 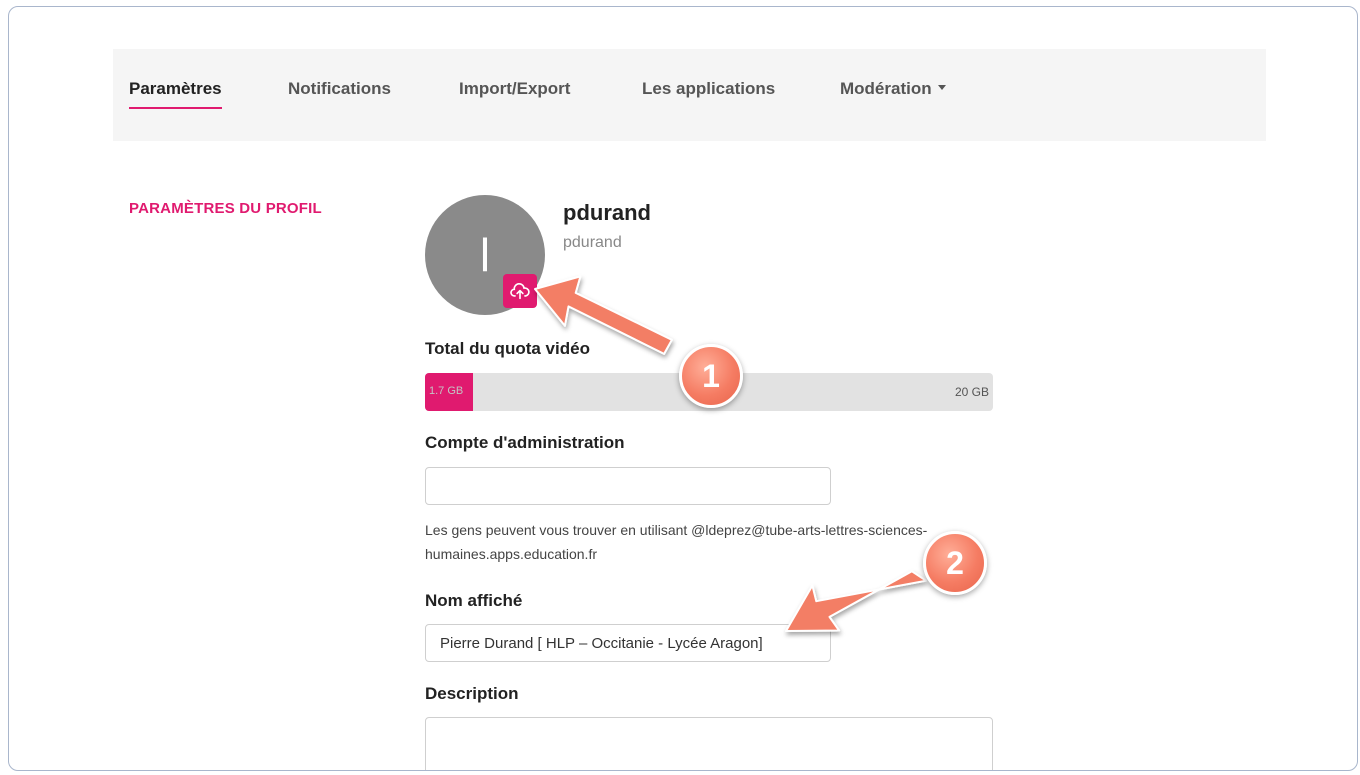 I want to click on callout-2-number: 2, so click(x=955, y=562).